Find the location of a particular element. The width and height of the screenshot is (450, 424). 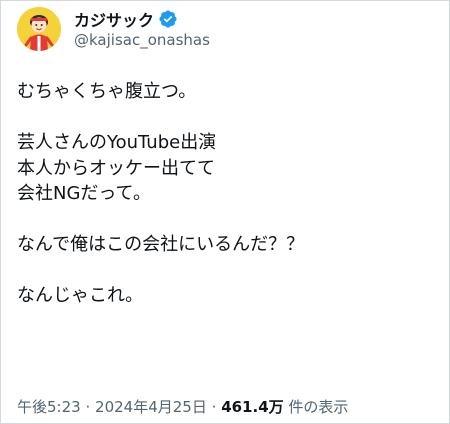

post-line: 会社NGだって。 is located at coordinates (84, 193).